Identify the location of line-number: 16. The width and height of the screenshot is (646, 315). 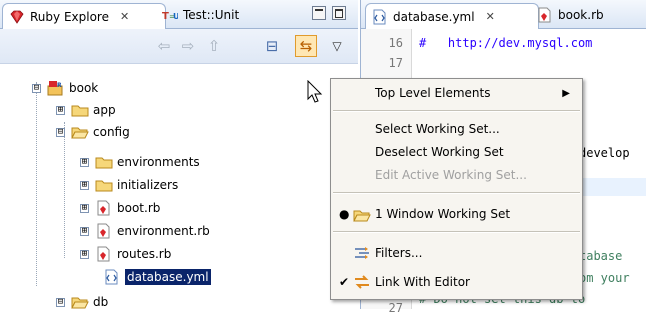
(395, 43).